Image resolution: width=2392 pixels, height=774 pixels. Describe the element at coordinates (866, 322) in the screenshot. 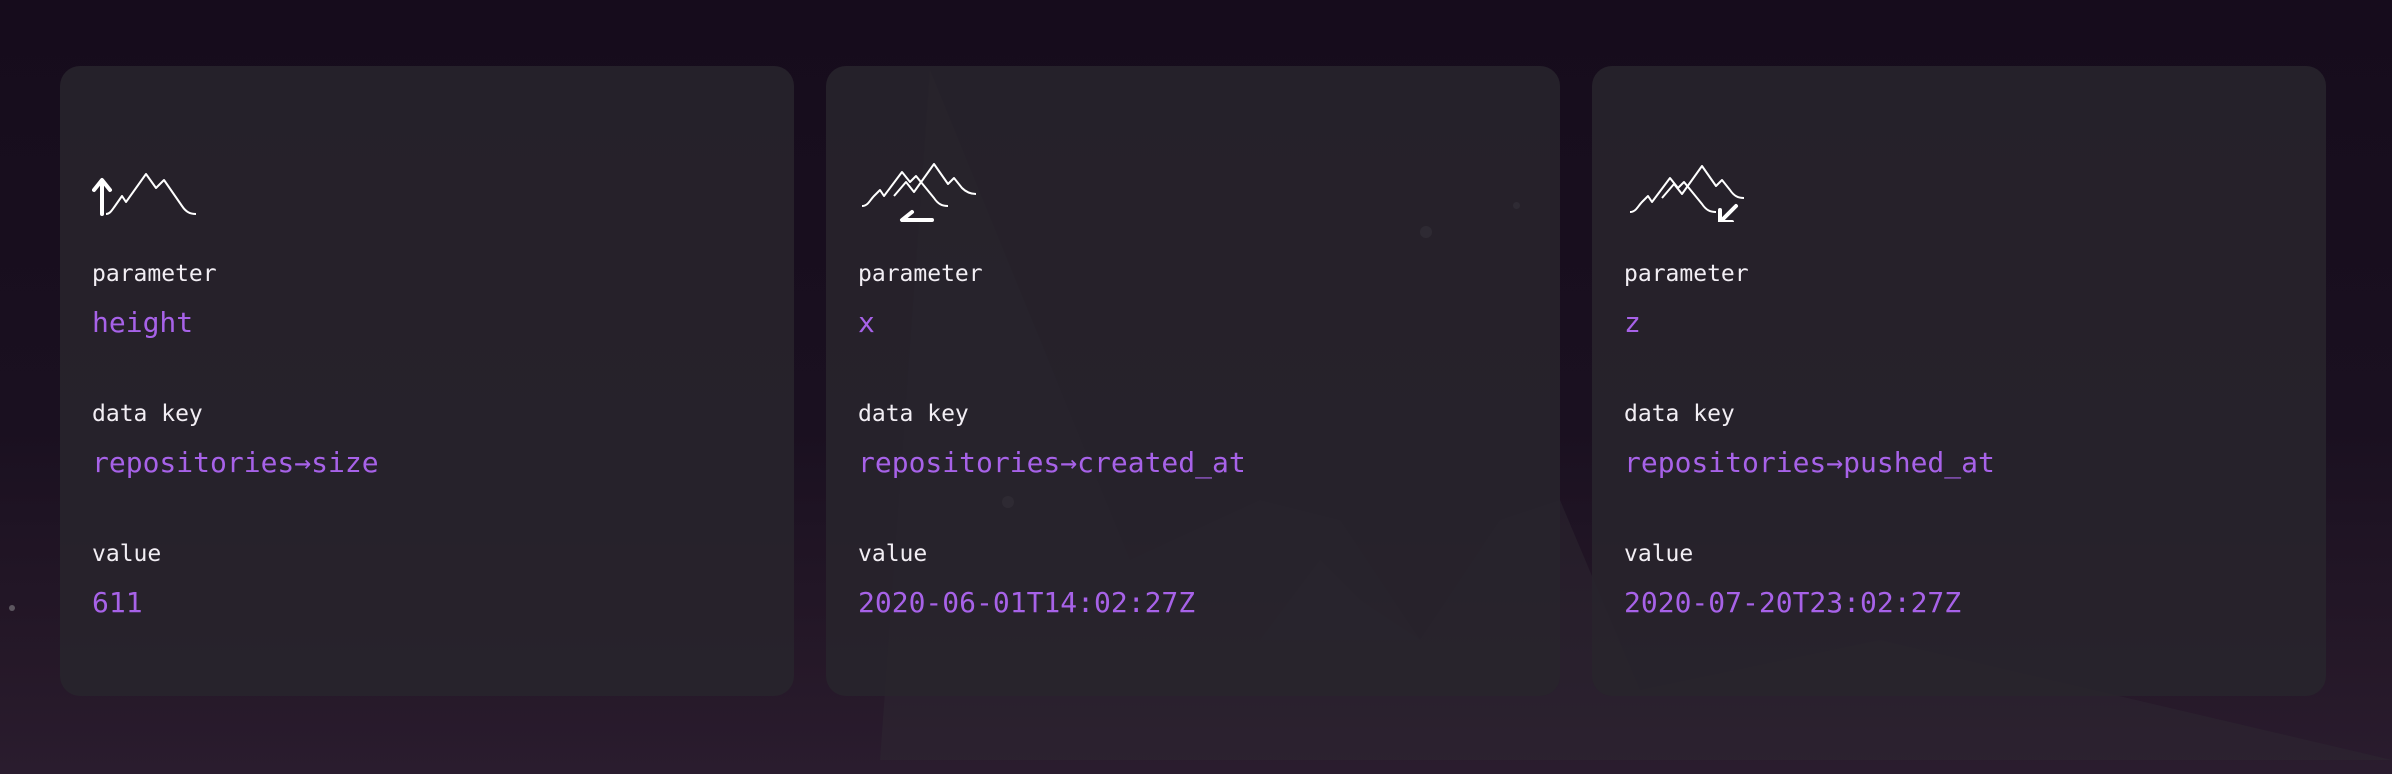

I see `parameter-value: x` at that location.